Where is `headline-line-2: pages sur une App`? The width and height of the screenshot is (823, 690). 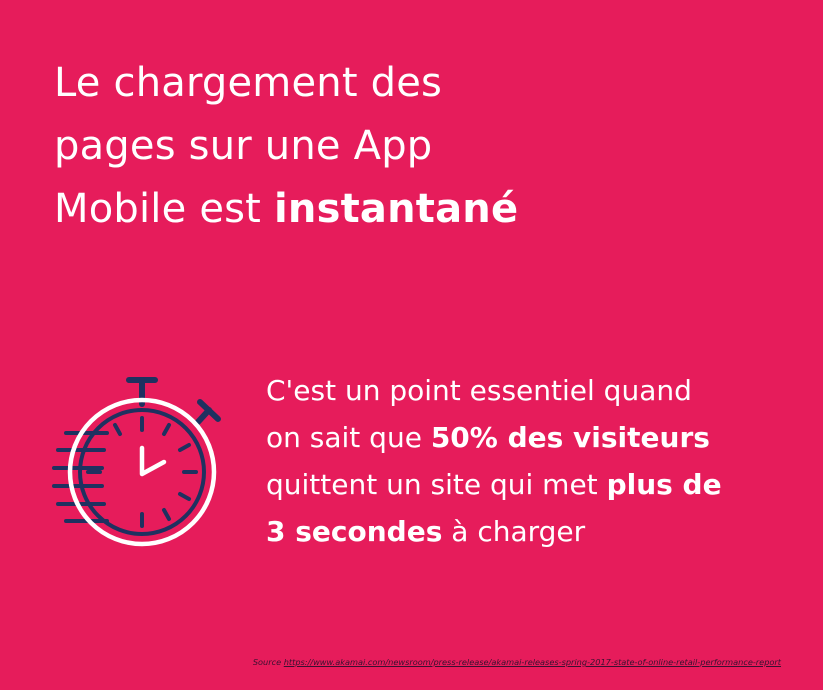 headline-line-2: pages sur une App is located at coordinates (243, 146).